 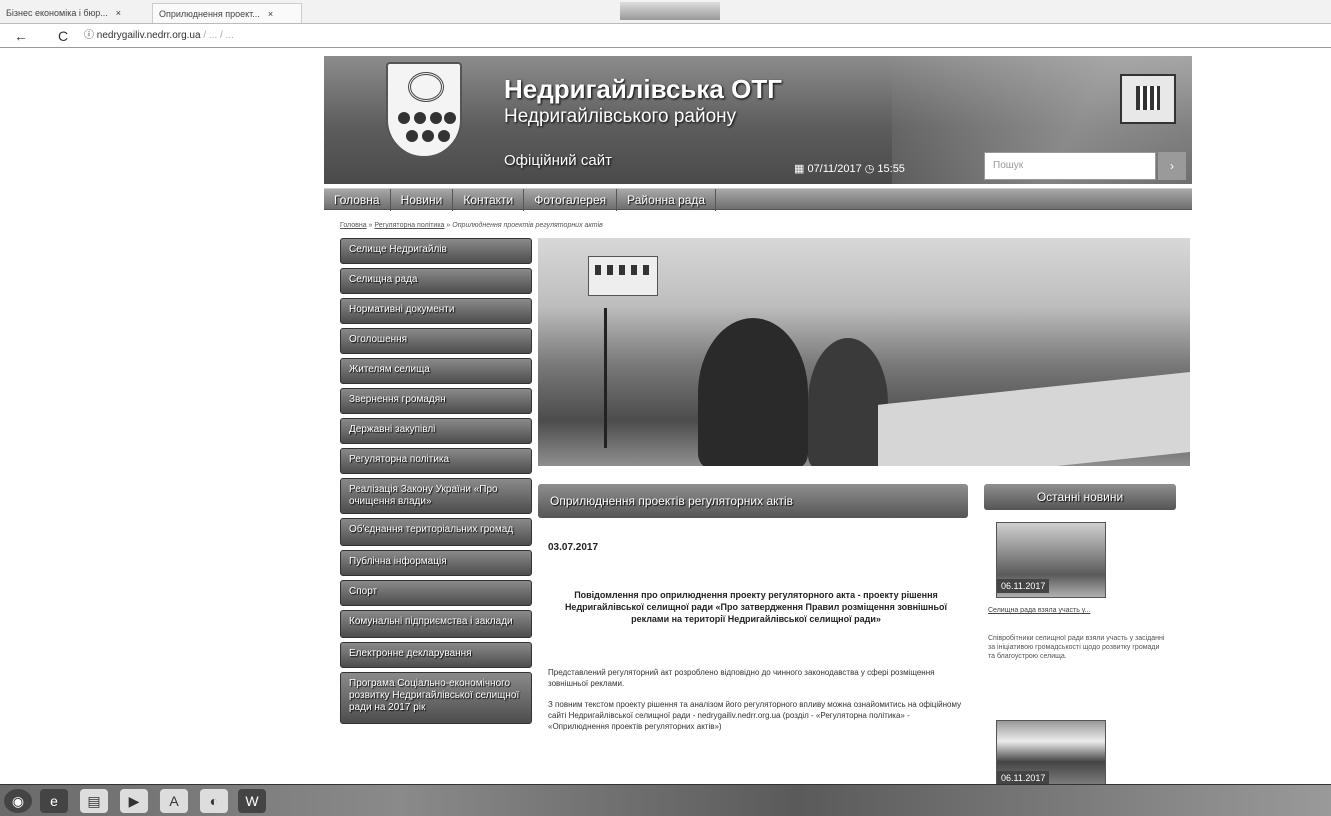 What do you see at coordinates (94, 801) in the screenshot?
I see `file-explorer-icon: ▤` at bounding box center [94, 801].